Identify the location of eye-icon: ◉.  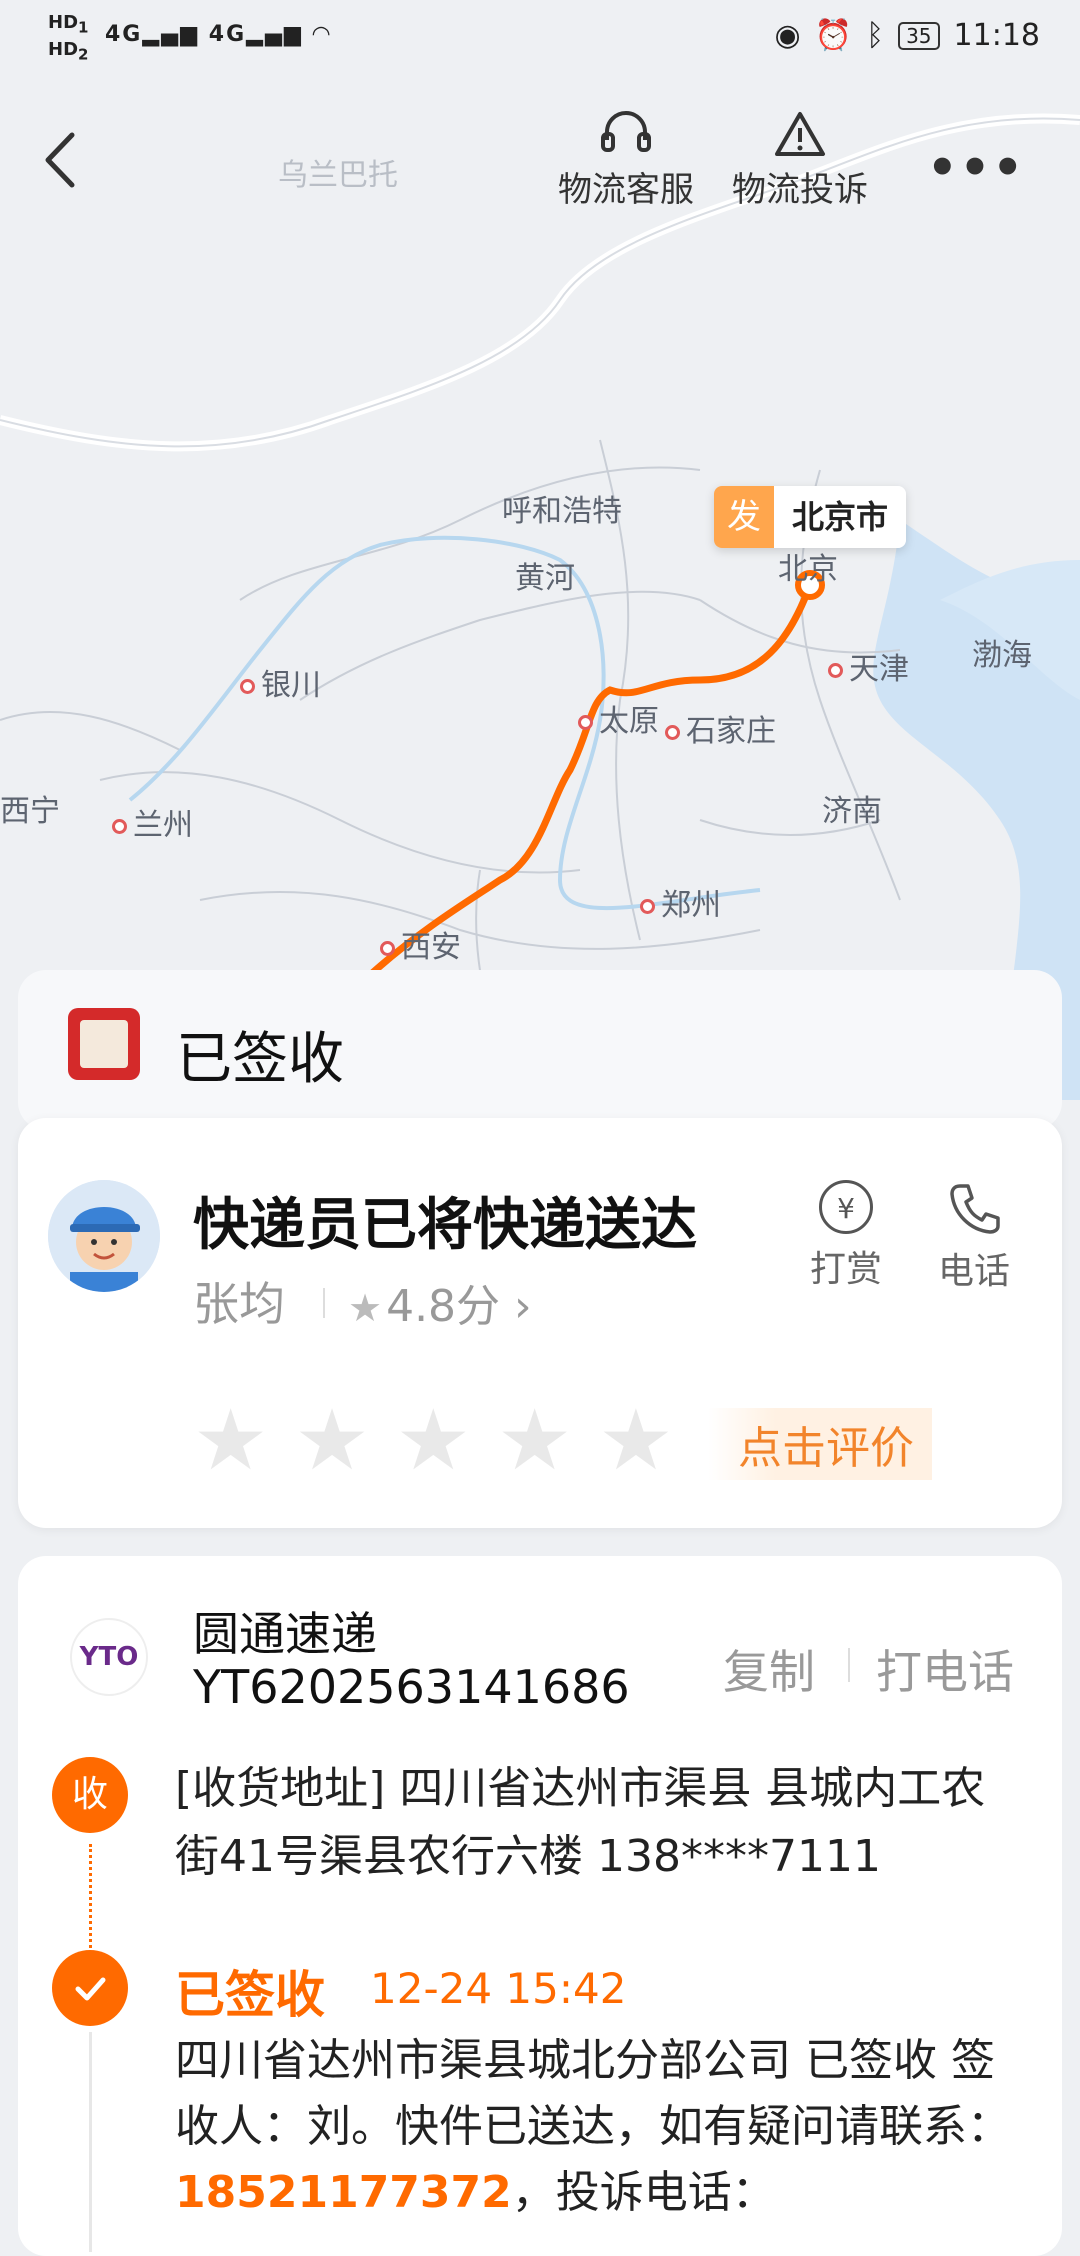
(787, 35).